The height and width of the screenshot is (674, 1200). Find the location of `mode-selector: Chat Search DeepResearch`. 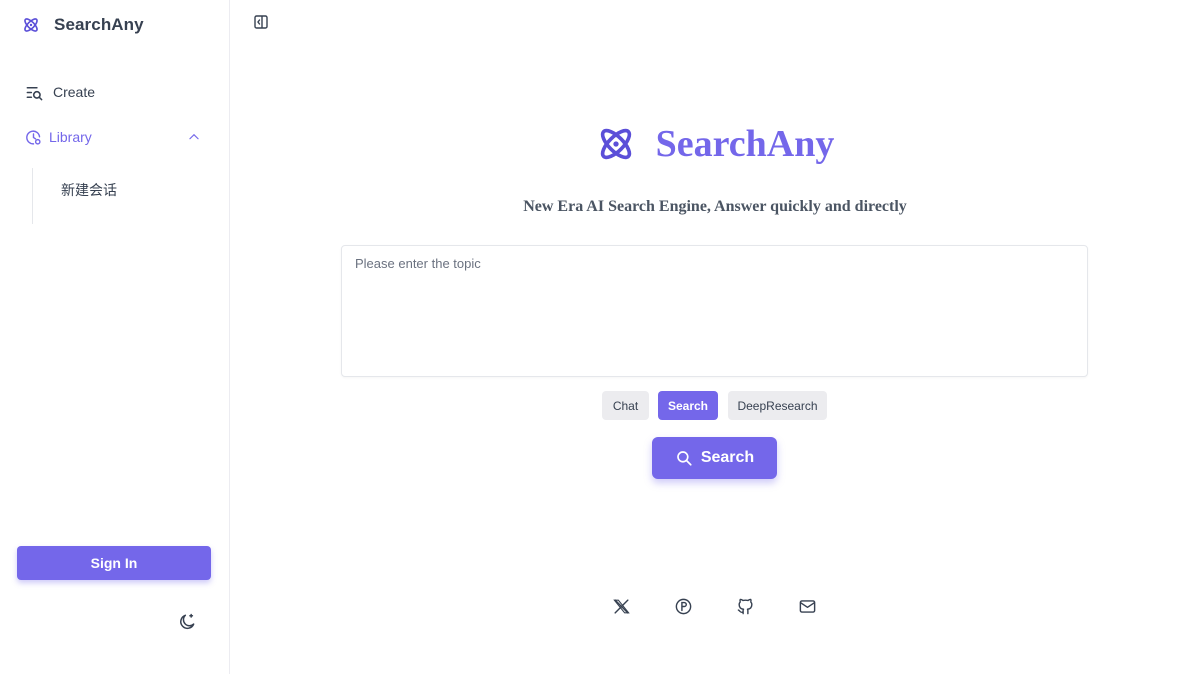

mode-selector: Chat Search DeepResearch is located at coordinates (600, 405).